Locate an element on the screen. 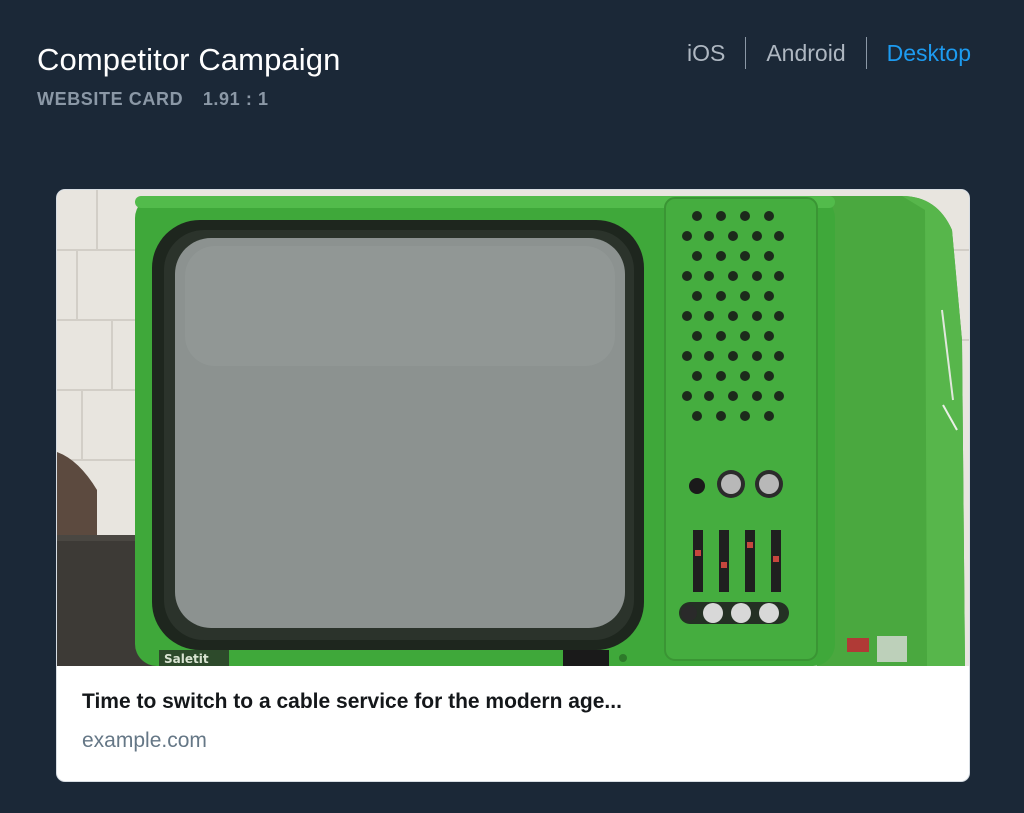  tab-desktop: Desktop is located at coordinates (929, 53).